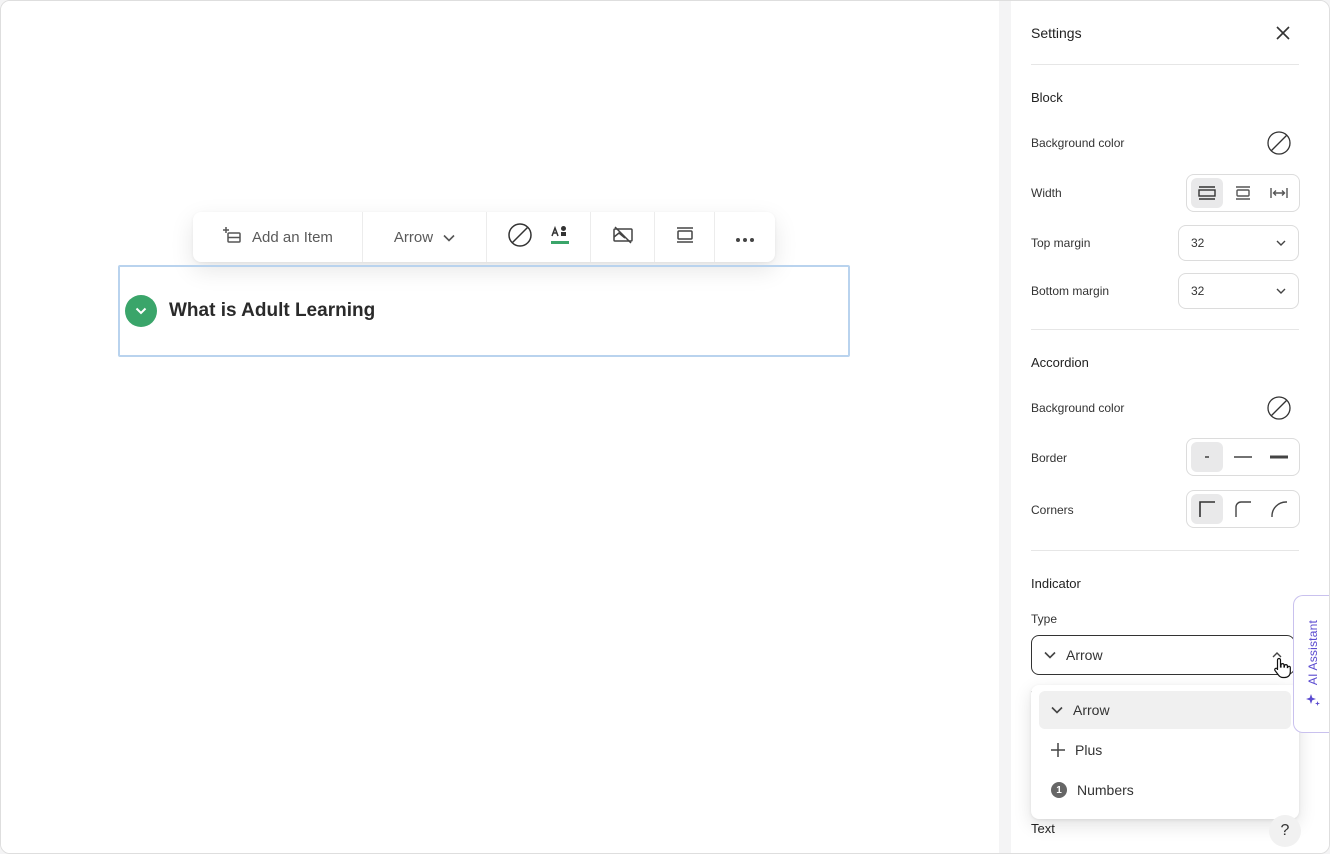 This screenshot has height=854, width=1330. I want to click on corners-options, so click(1243, 509).